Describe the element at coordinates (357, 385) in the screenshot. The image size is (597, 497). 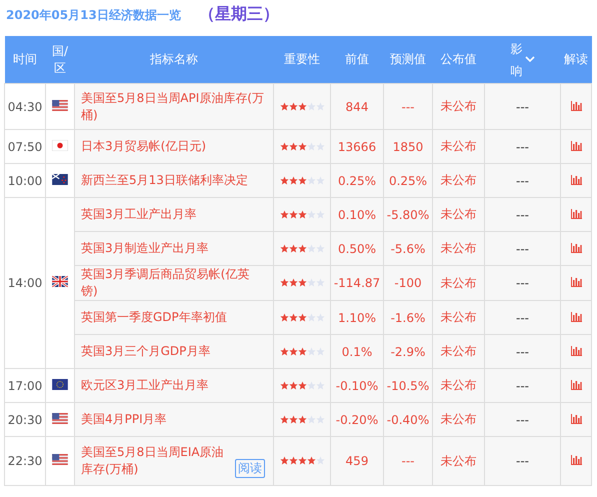
I see `previous-value: -0.10%` at that location.